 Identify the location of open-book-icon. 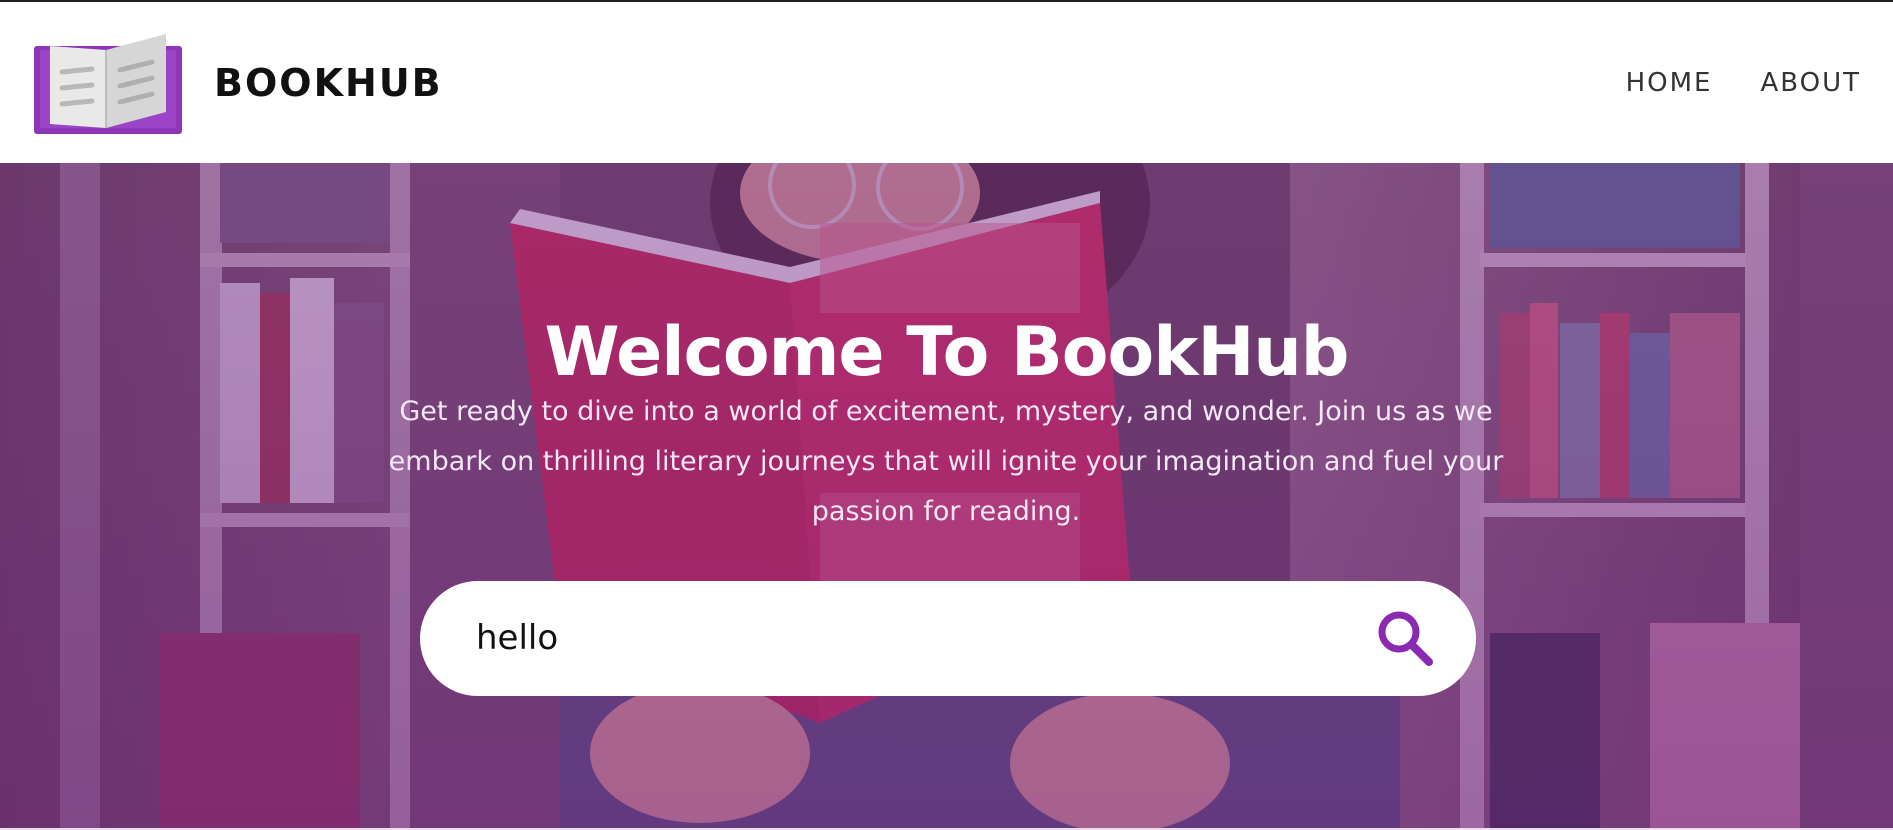
(108, 83).